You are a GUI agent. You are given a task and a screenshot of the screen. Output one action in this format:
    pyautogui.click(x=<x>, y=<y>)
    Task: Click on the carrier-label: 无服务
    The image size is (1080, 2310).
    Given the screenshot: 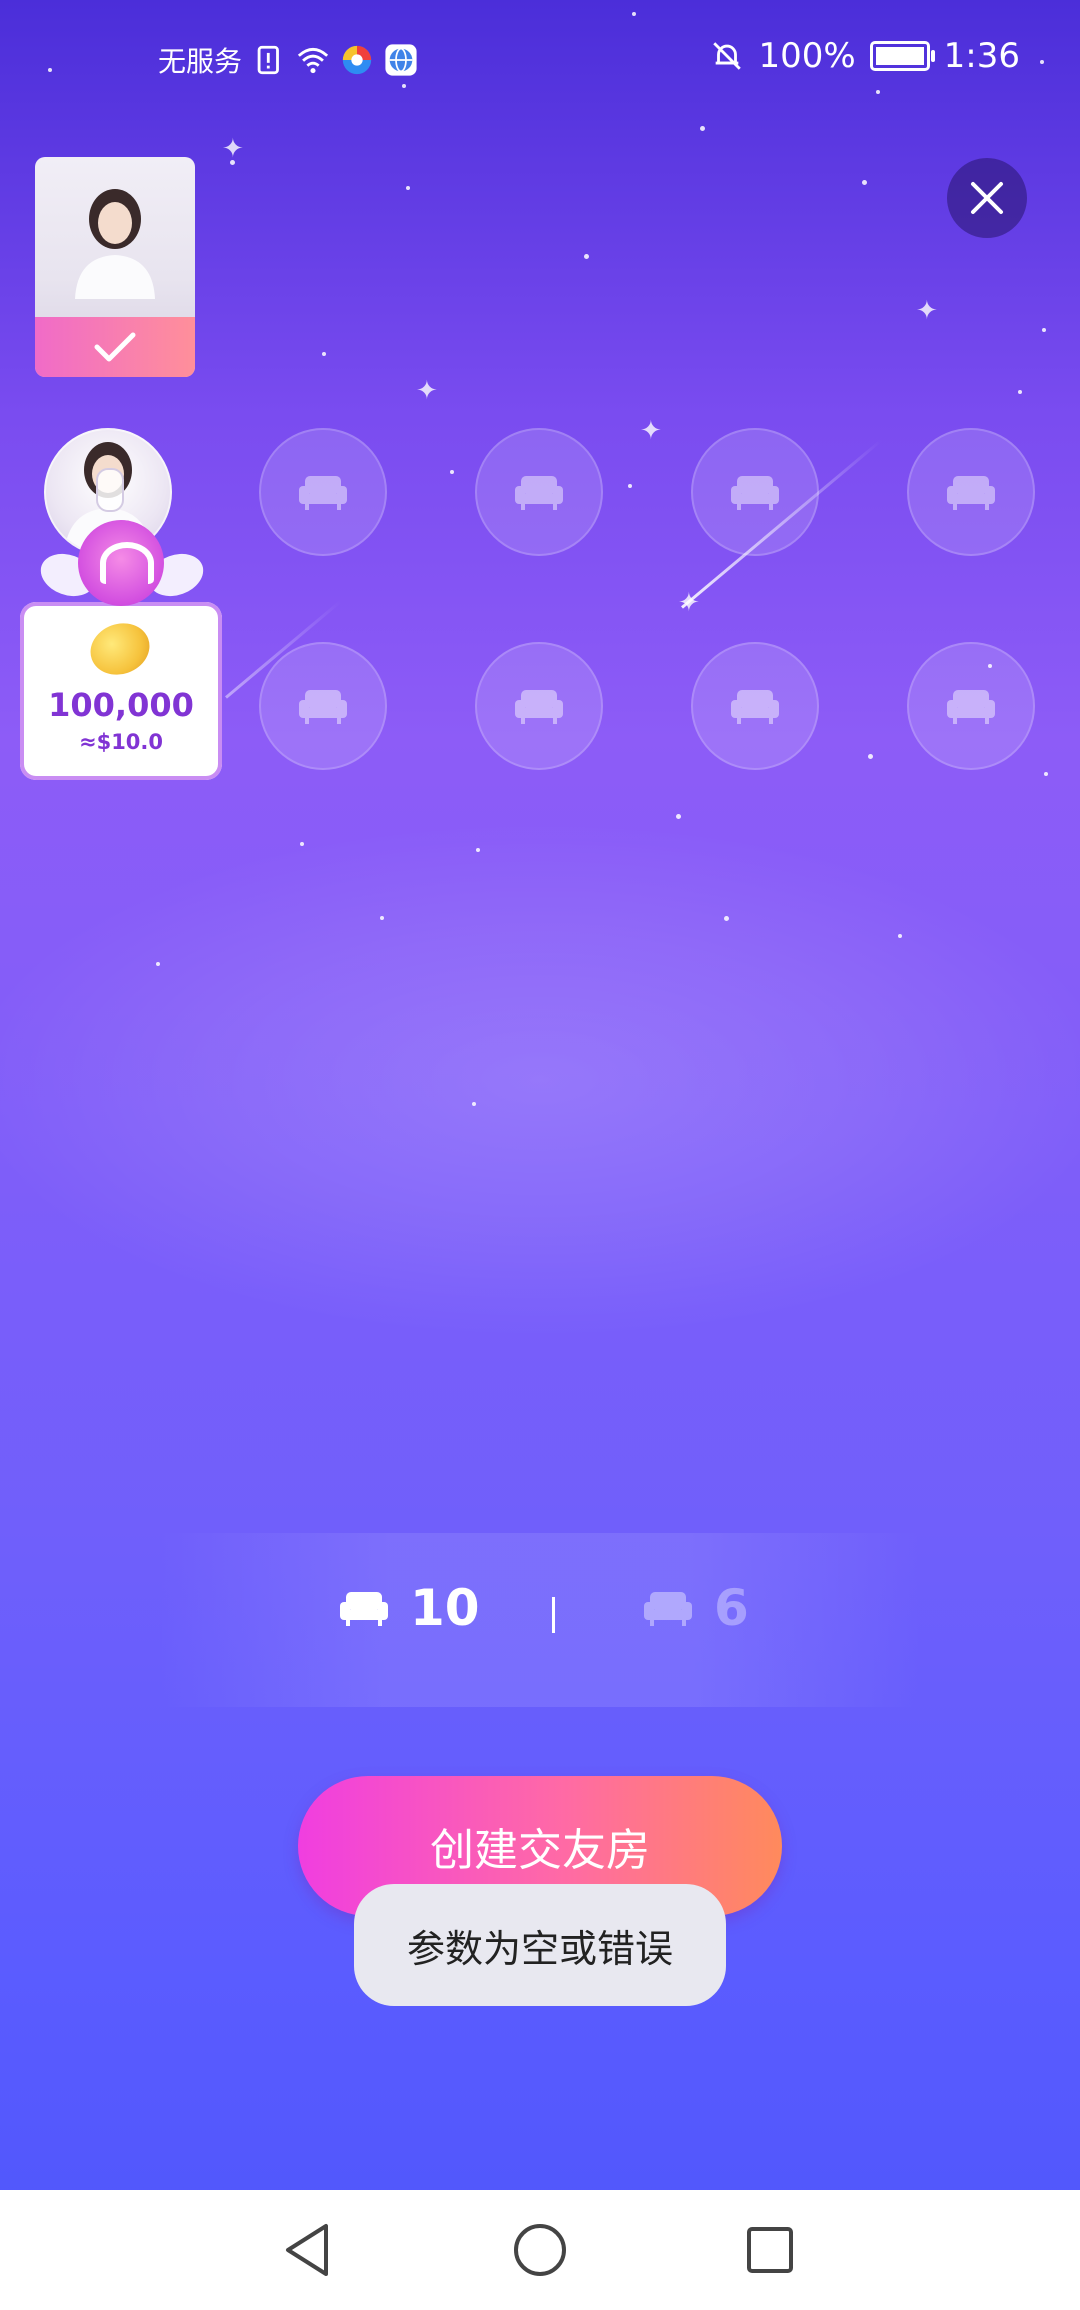 What is the action you would take?
    pyautogui.click(x=200, y=61)
    